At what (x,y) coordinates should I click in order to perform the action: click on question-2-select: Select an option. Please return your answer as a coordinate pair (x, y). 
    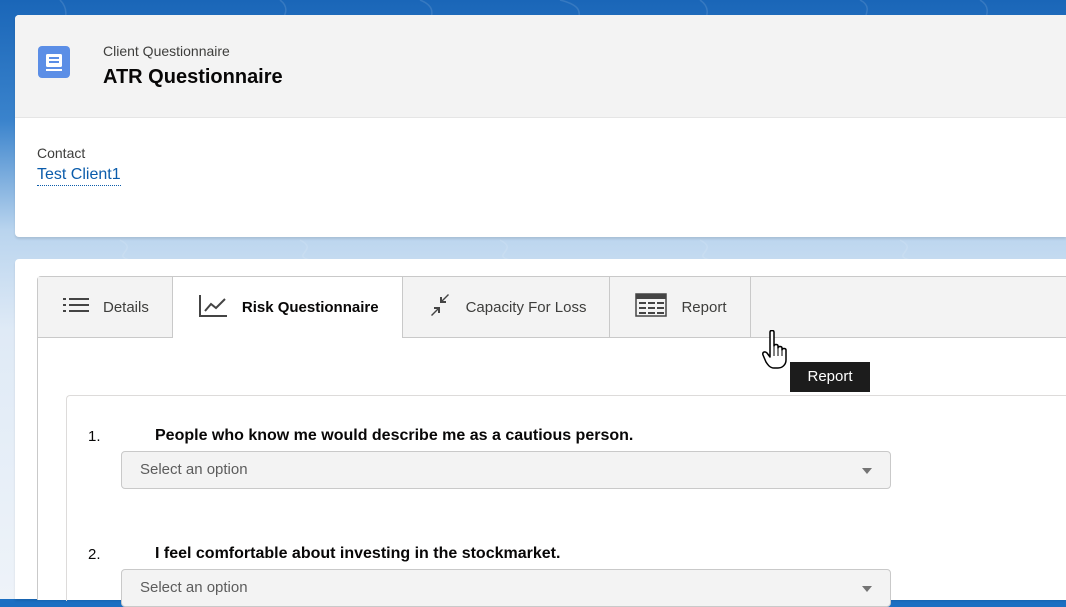
    Looking at the image, I should click on (506, 588).